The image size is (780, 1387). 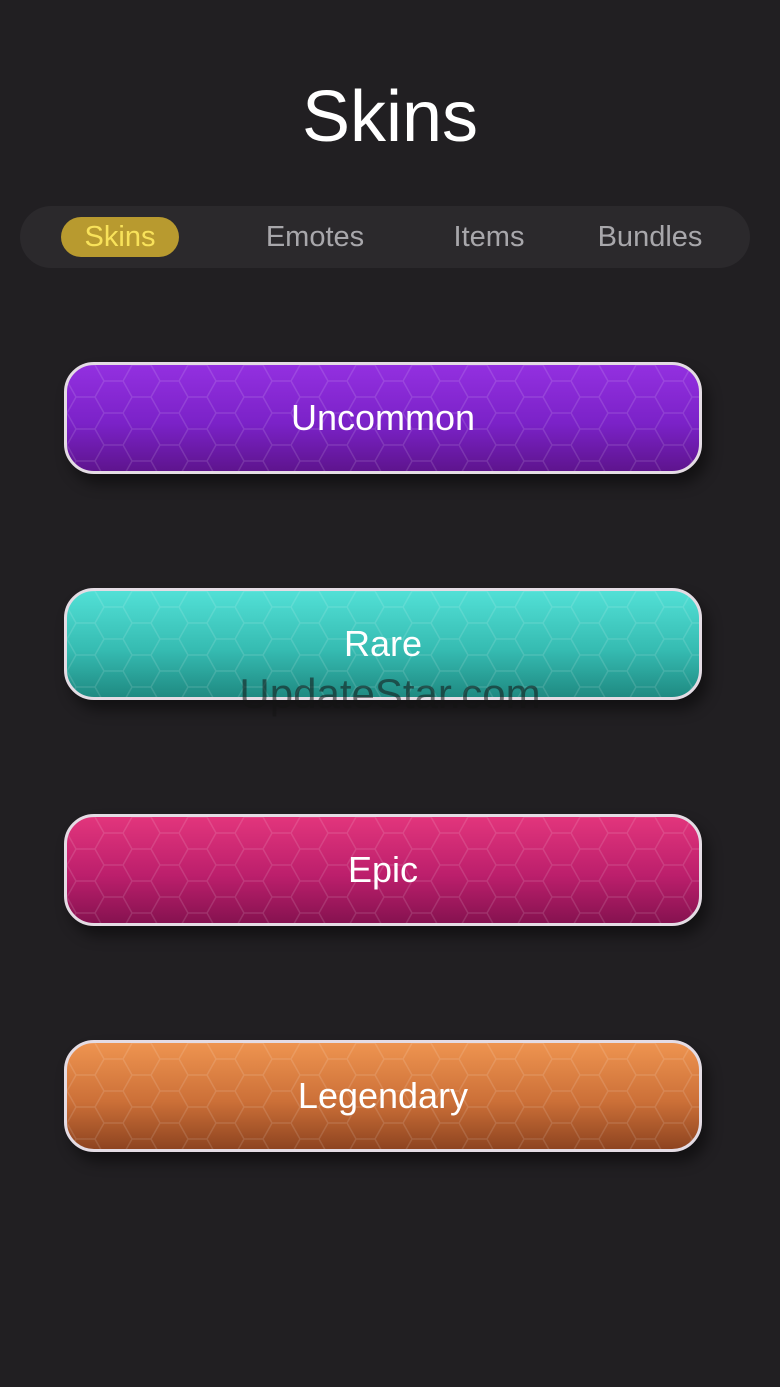 I want to click on legendary-label: Legendary, so click(x=383, y=1095).